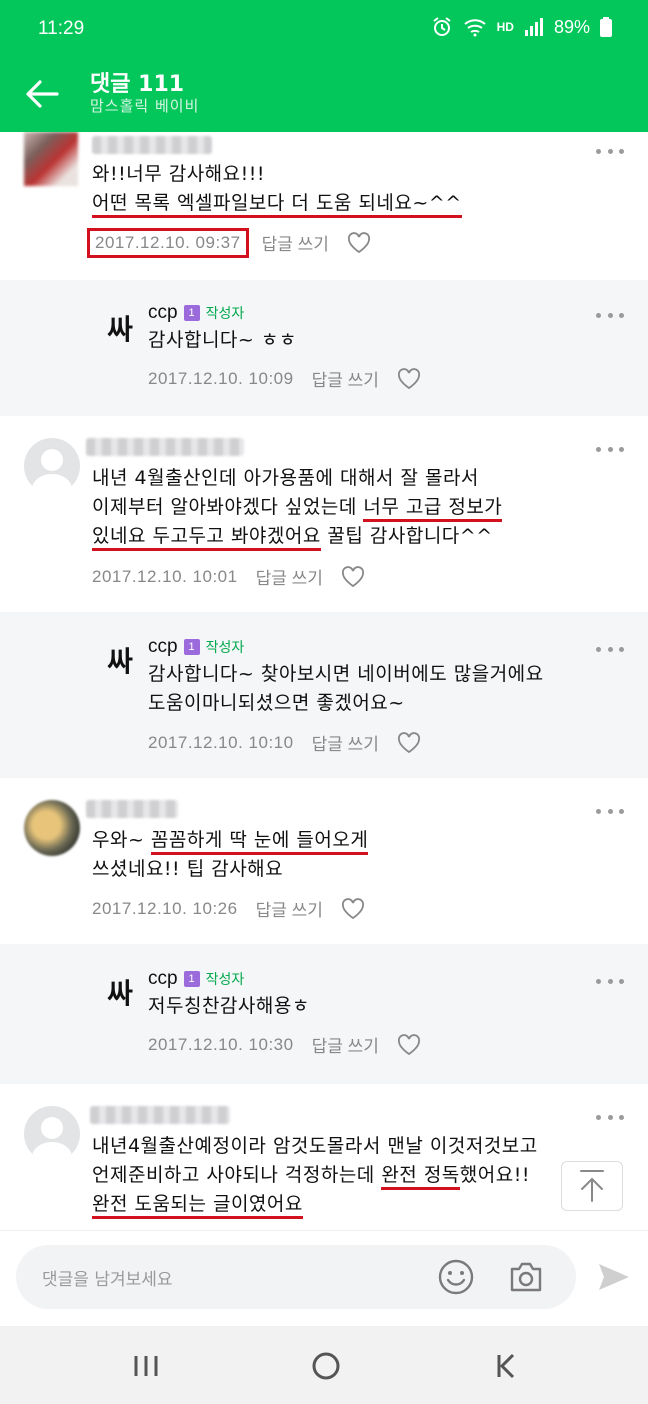 The width and height of the screenshot is (648, 1404). Describe the element at coordinates (165, 576) in the screenshot. I see `comment-date: 2017.12.10. 10:01` at that location.